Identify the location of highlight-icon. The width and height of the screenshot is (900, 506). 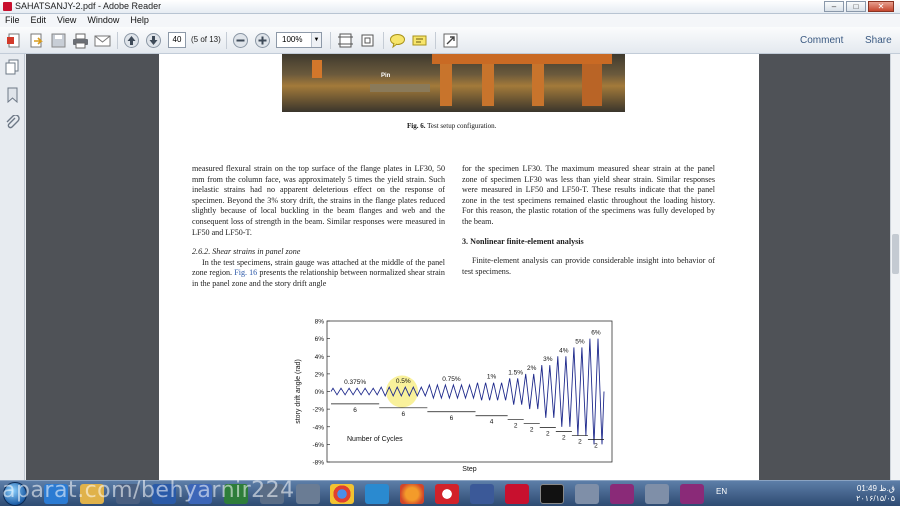
(419, 40).